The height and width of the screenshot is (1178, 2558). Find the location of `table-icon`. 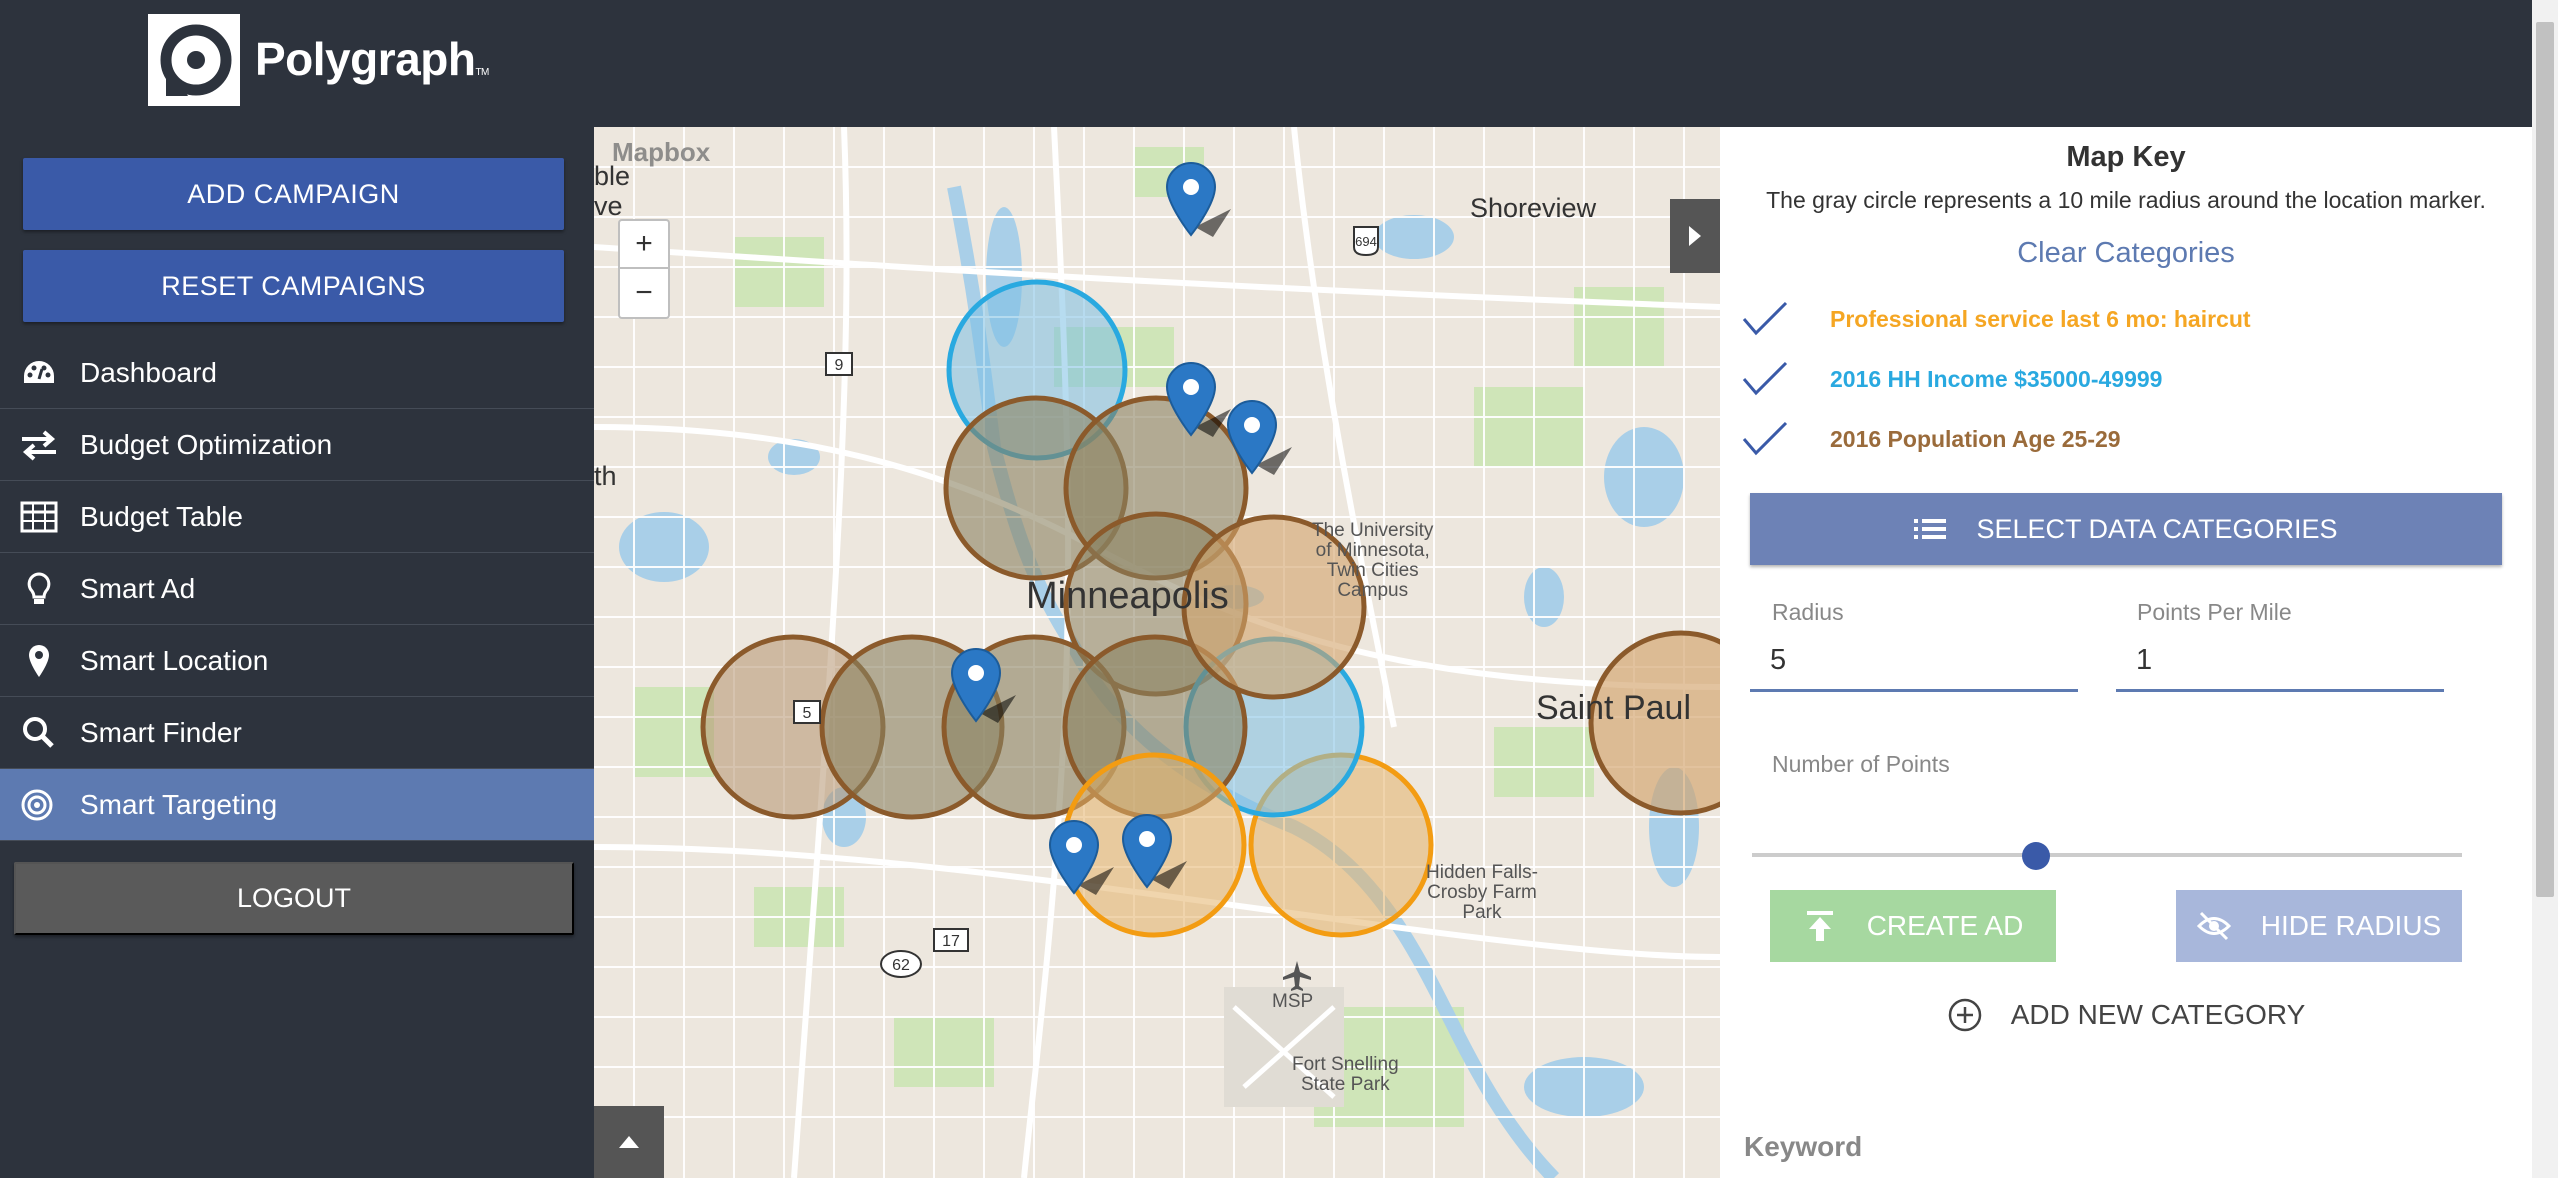

table-icon is located at coordinates (39, 517).